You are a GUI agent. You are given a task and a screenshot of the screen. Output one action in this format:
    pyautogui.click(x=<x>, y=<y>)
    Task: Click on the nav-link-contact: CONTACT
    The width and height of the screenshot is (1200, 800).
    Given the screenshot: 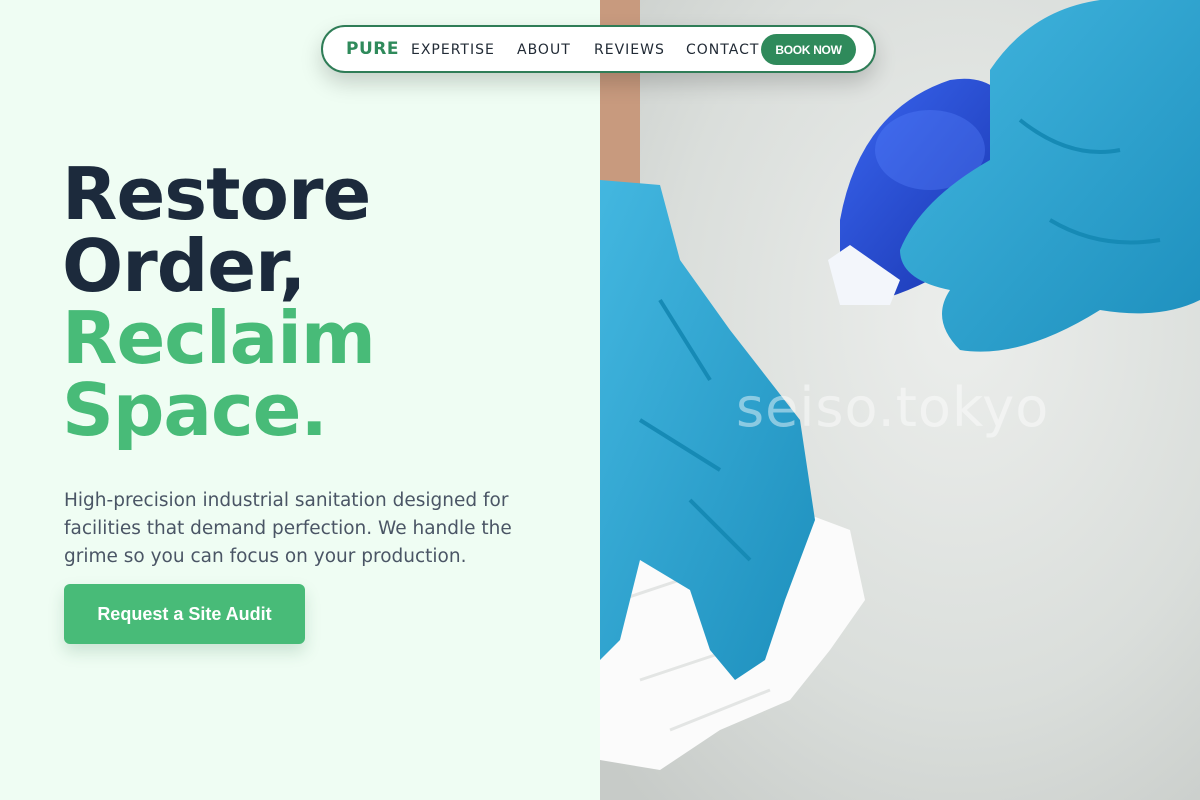 What is the action you would take?
    pyautogui.click(x=722, y=50)
    